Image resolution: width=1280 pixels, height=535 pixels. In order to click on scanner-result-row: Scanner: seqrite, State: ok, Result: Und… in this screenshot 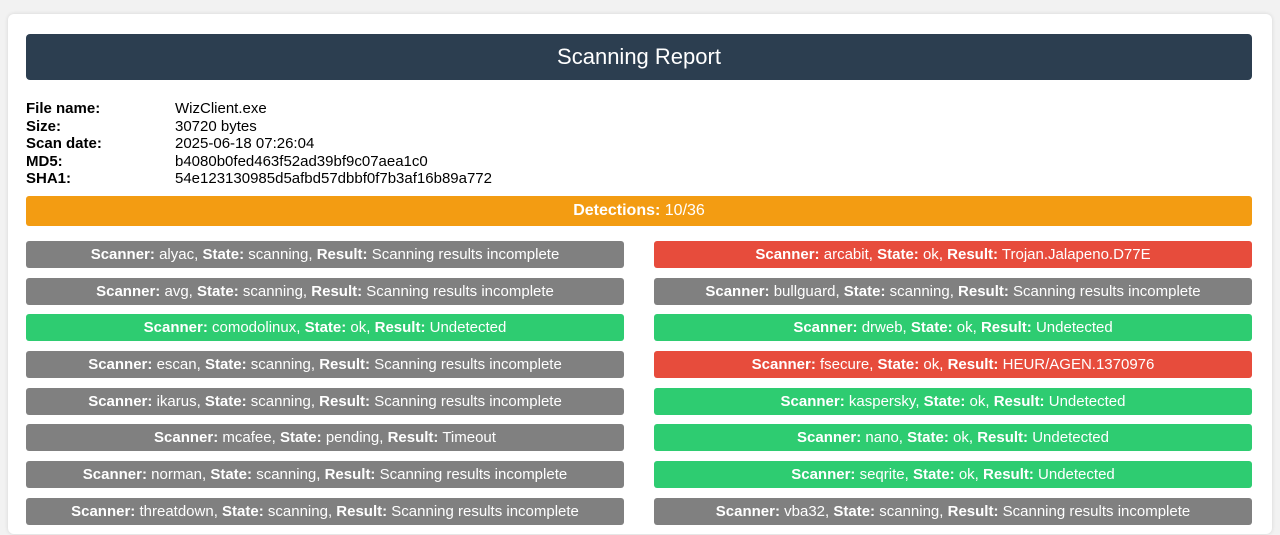, I will do `click(953, 475)`.